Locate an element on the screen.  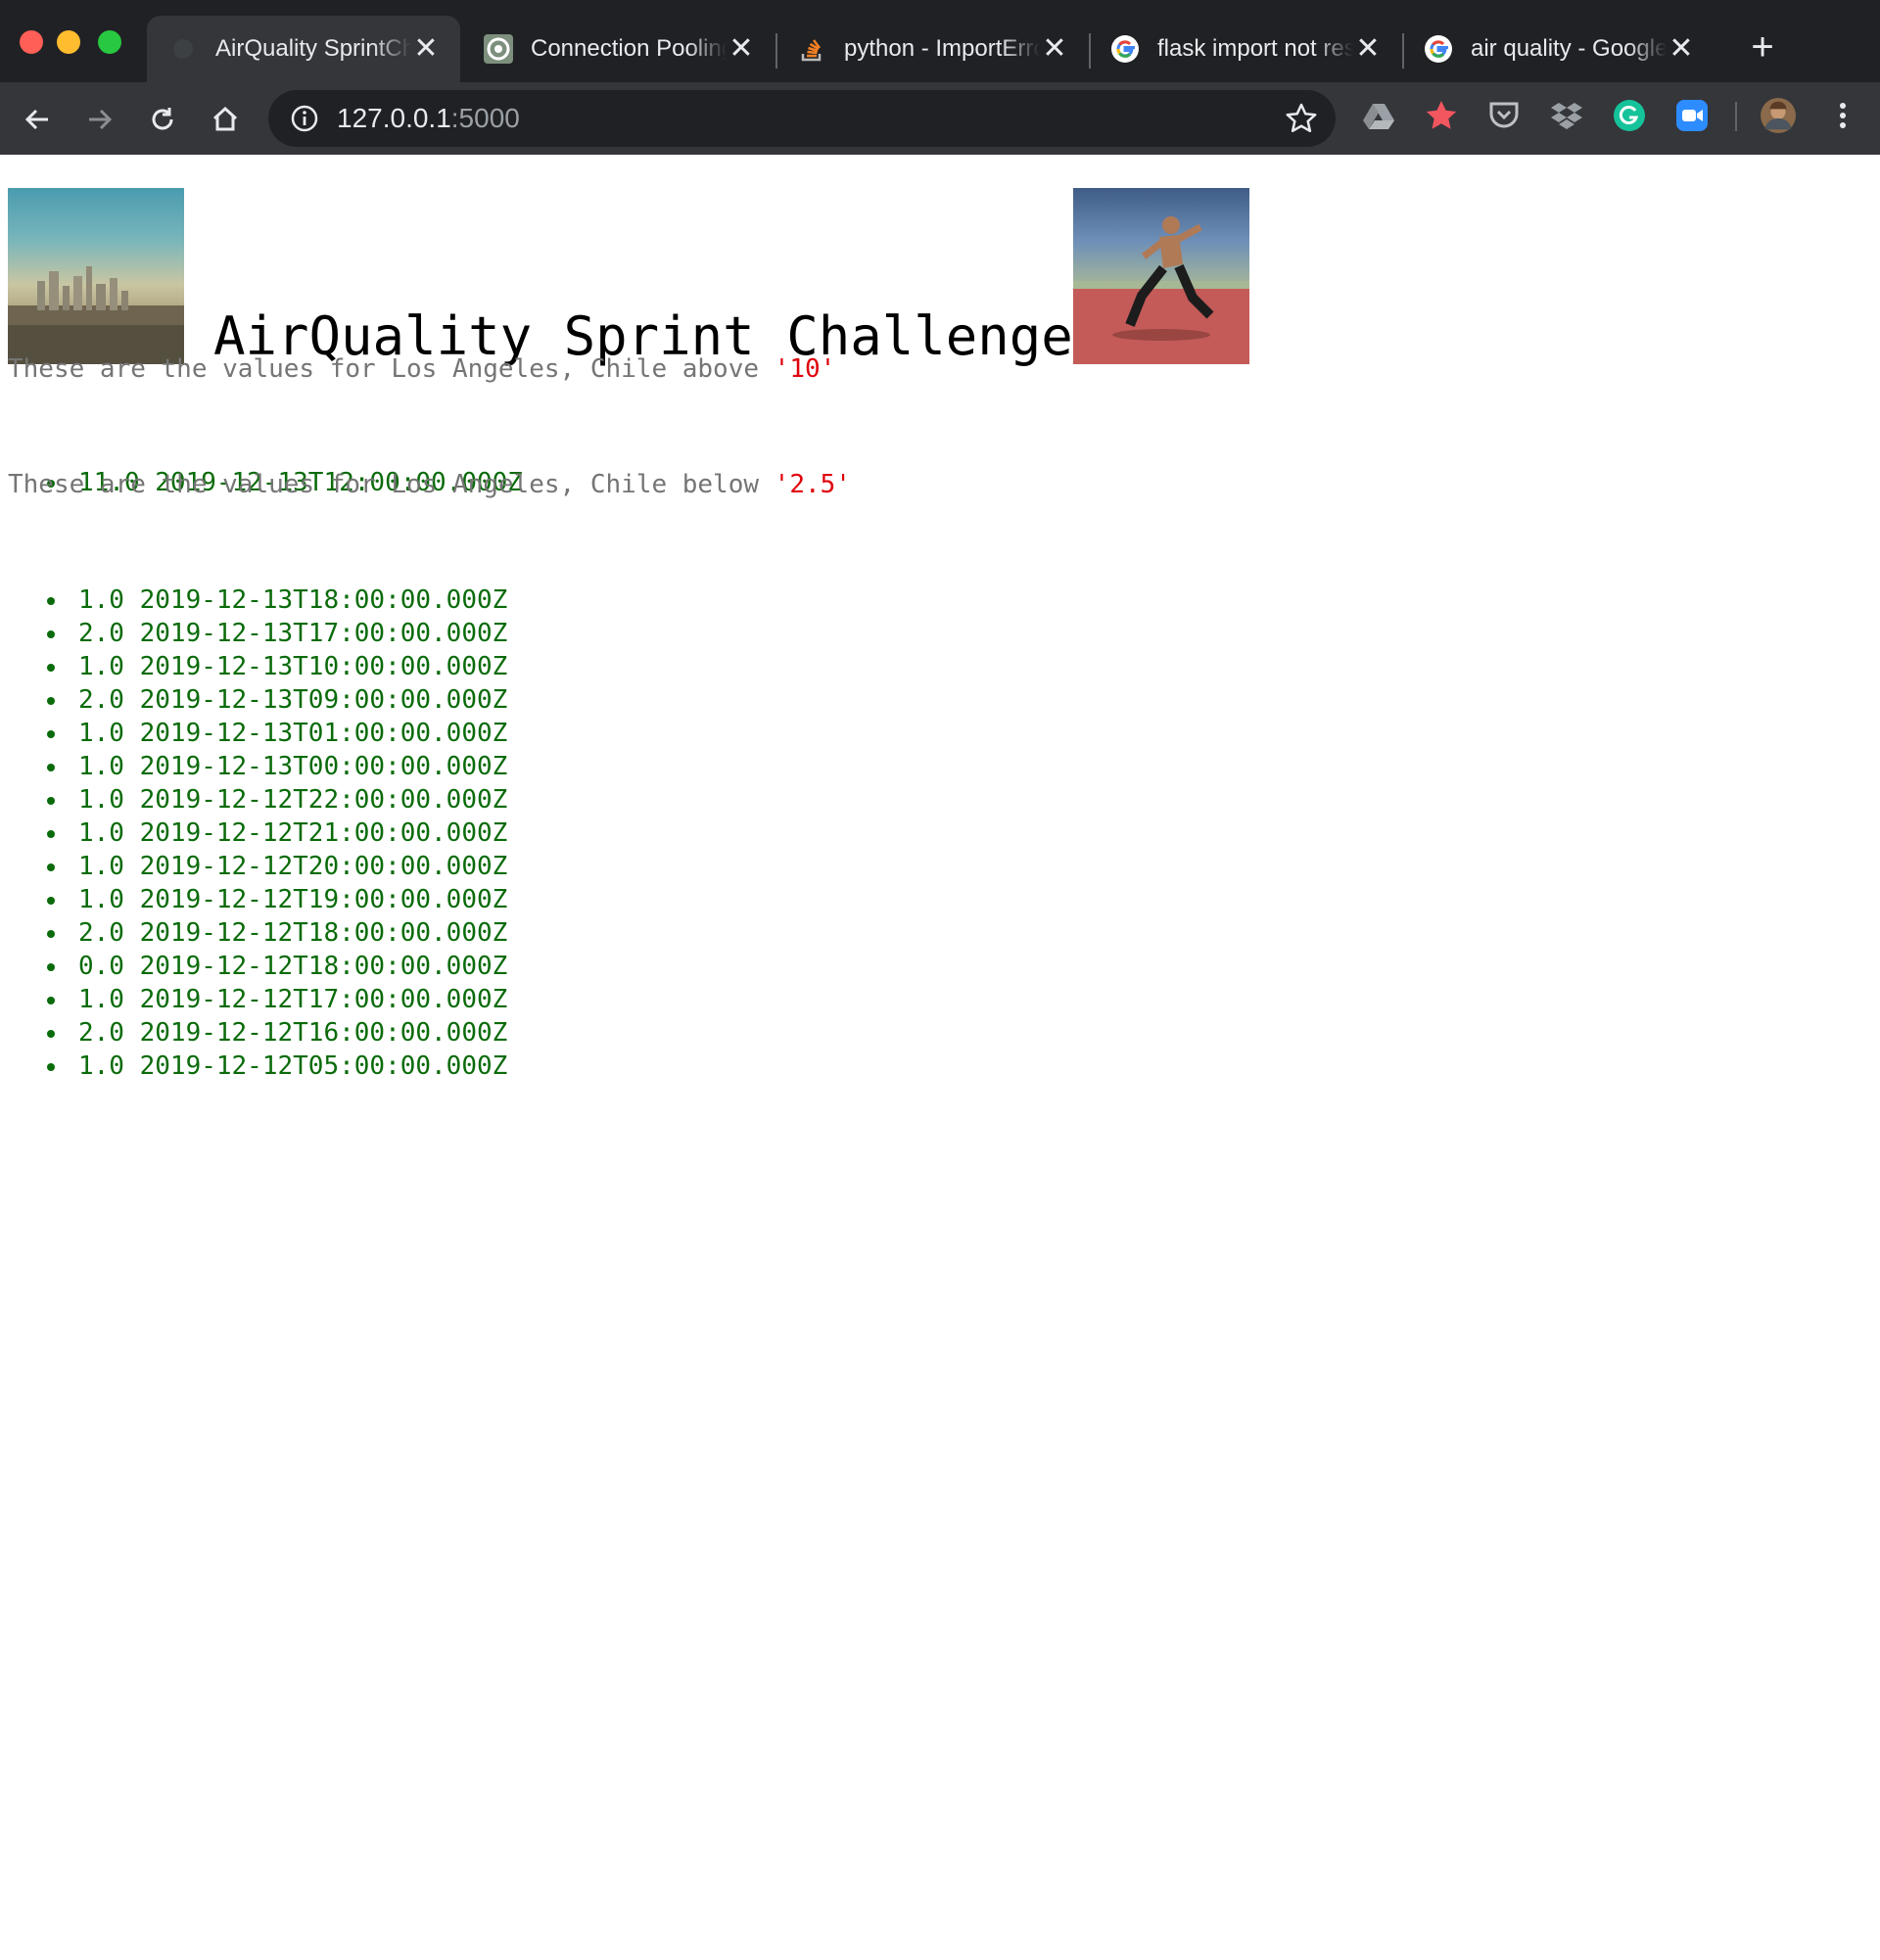
menu-dots-icon is located at coordinates (1842, 115).